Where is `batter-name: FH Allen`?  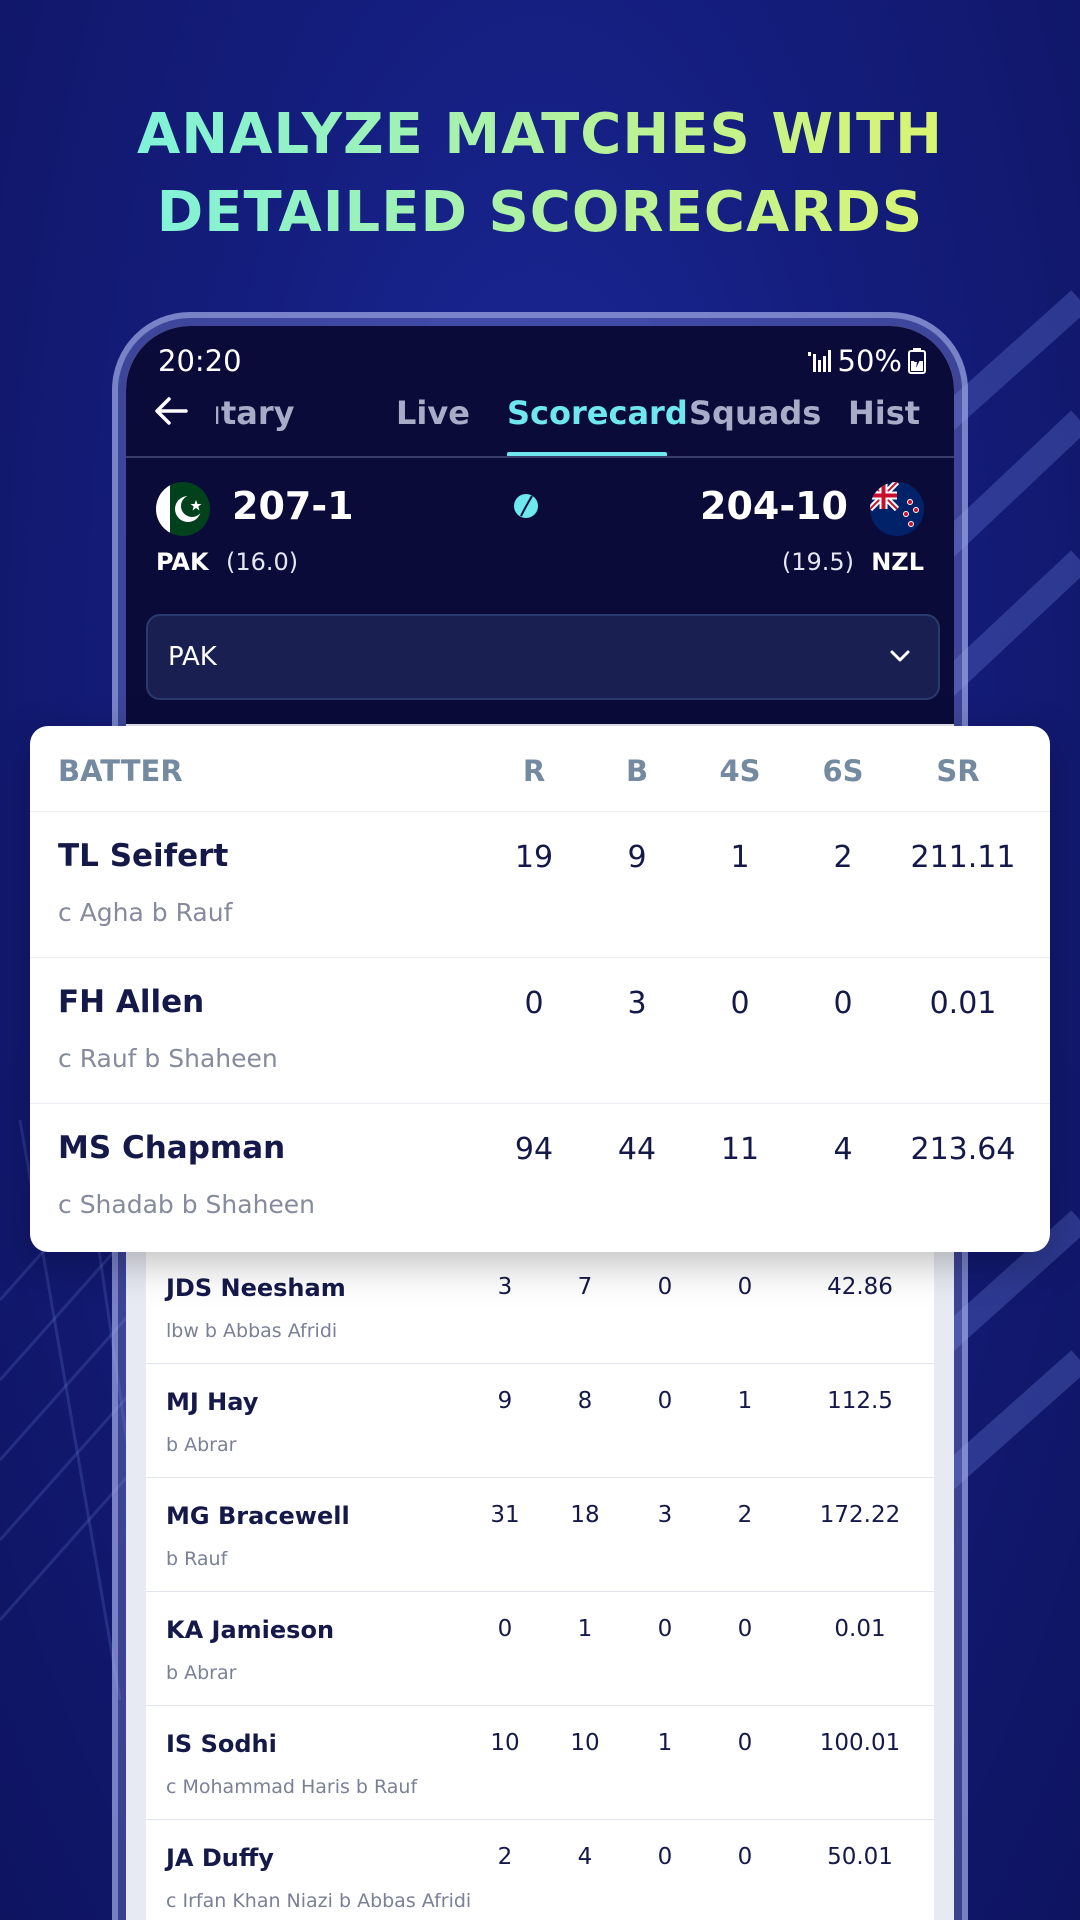
batter-name: FH Allen is located at coordinates (131, 1002).